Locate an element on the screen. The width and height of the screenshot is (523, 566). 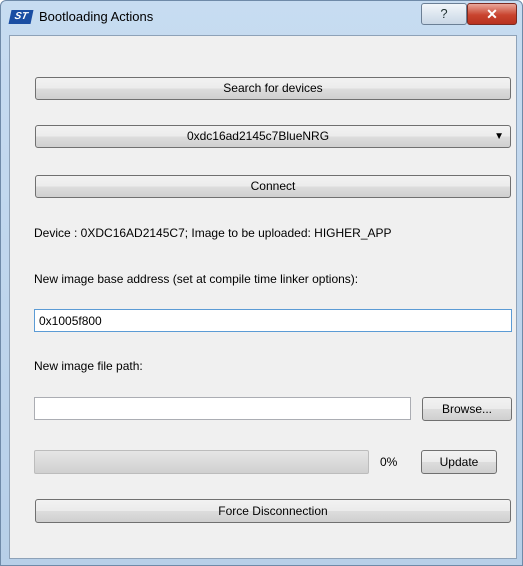
device-select: 0xdc16ad2145c7BlueNRG ▼ is located at coordinates (273, 136).